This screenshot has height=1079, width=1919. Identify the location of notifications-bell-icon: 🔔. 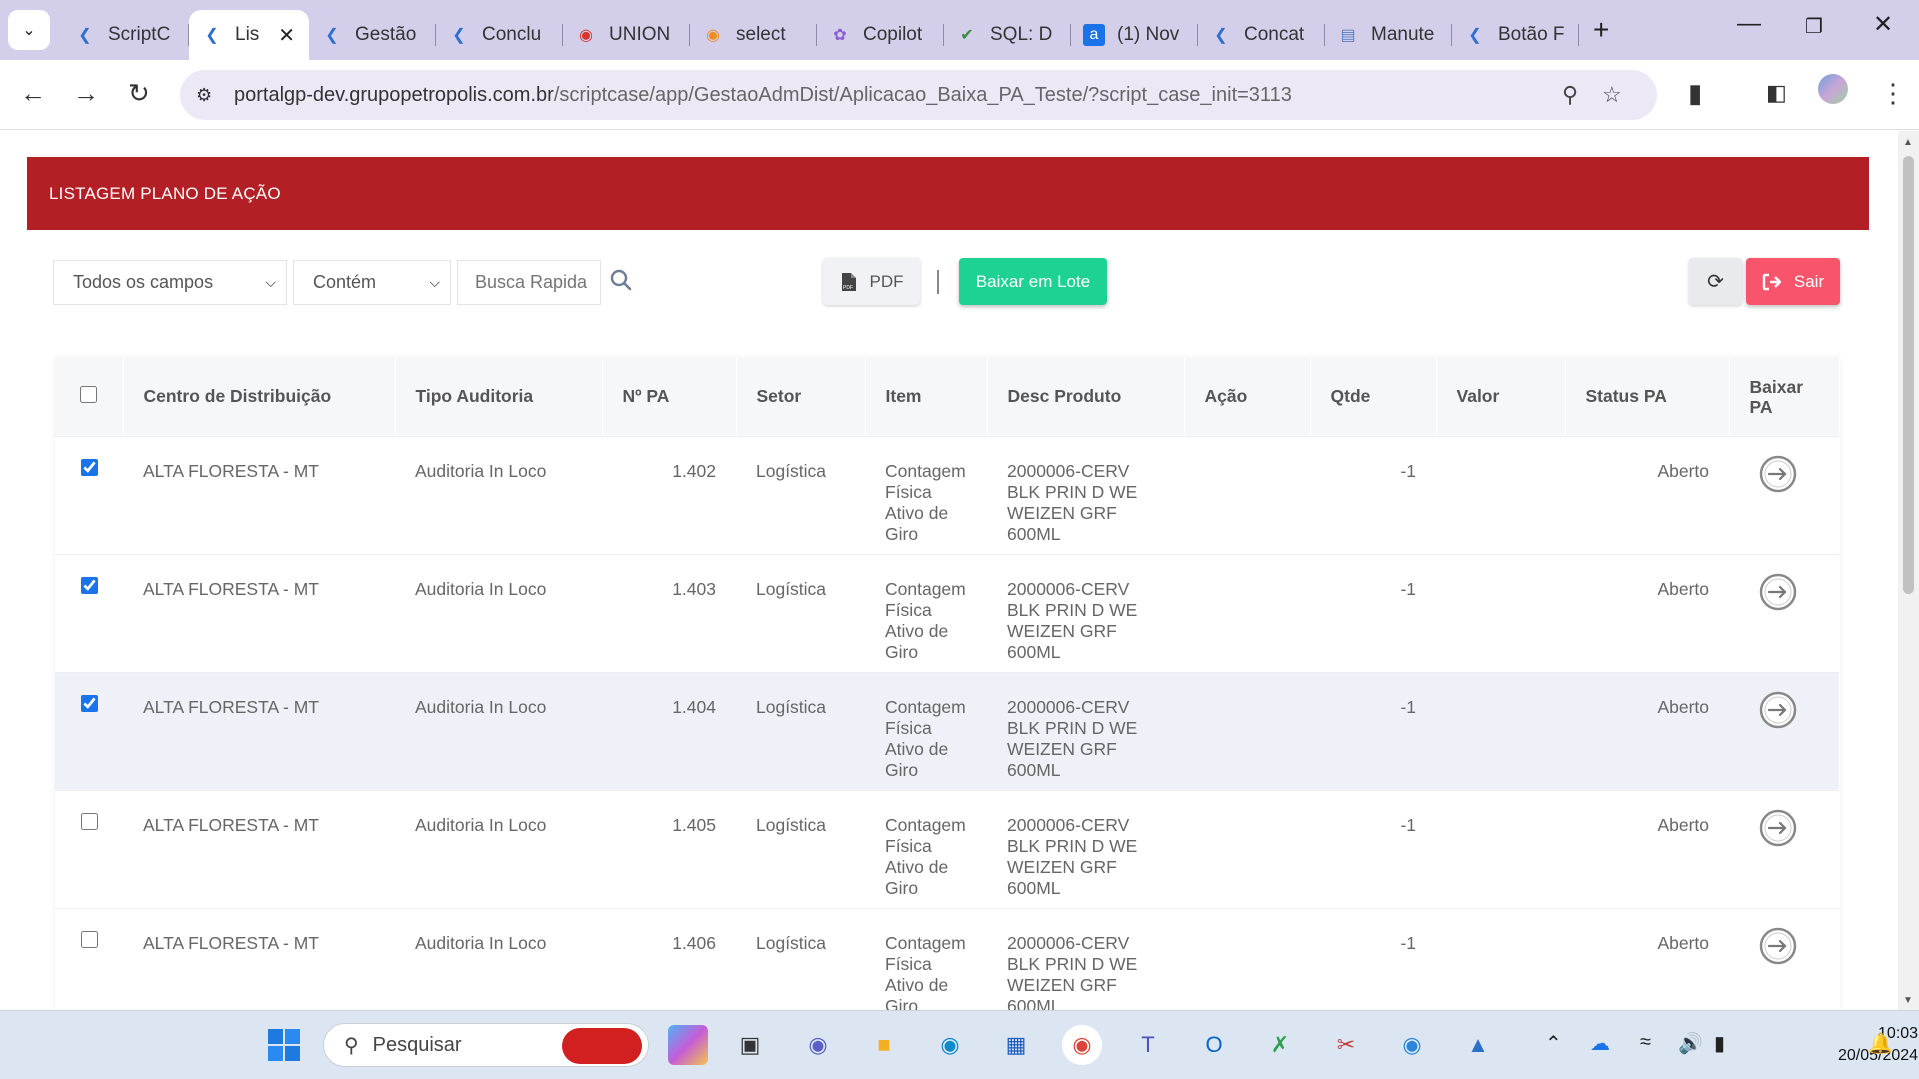
(1880, 1043).